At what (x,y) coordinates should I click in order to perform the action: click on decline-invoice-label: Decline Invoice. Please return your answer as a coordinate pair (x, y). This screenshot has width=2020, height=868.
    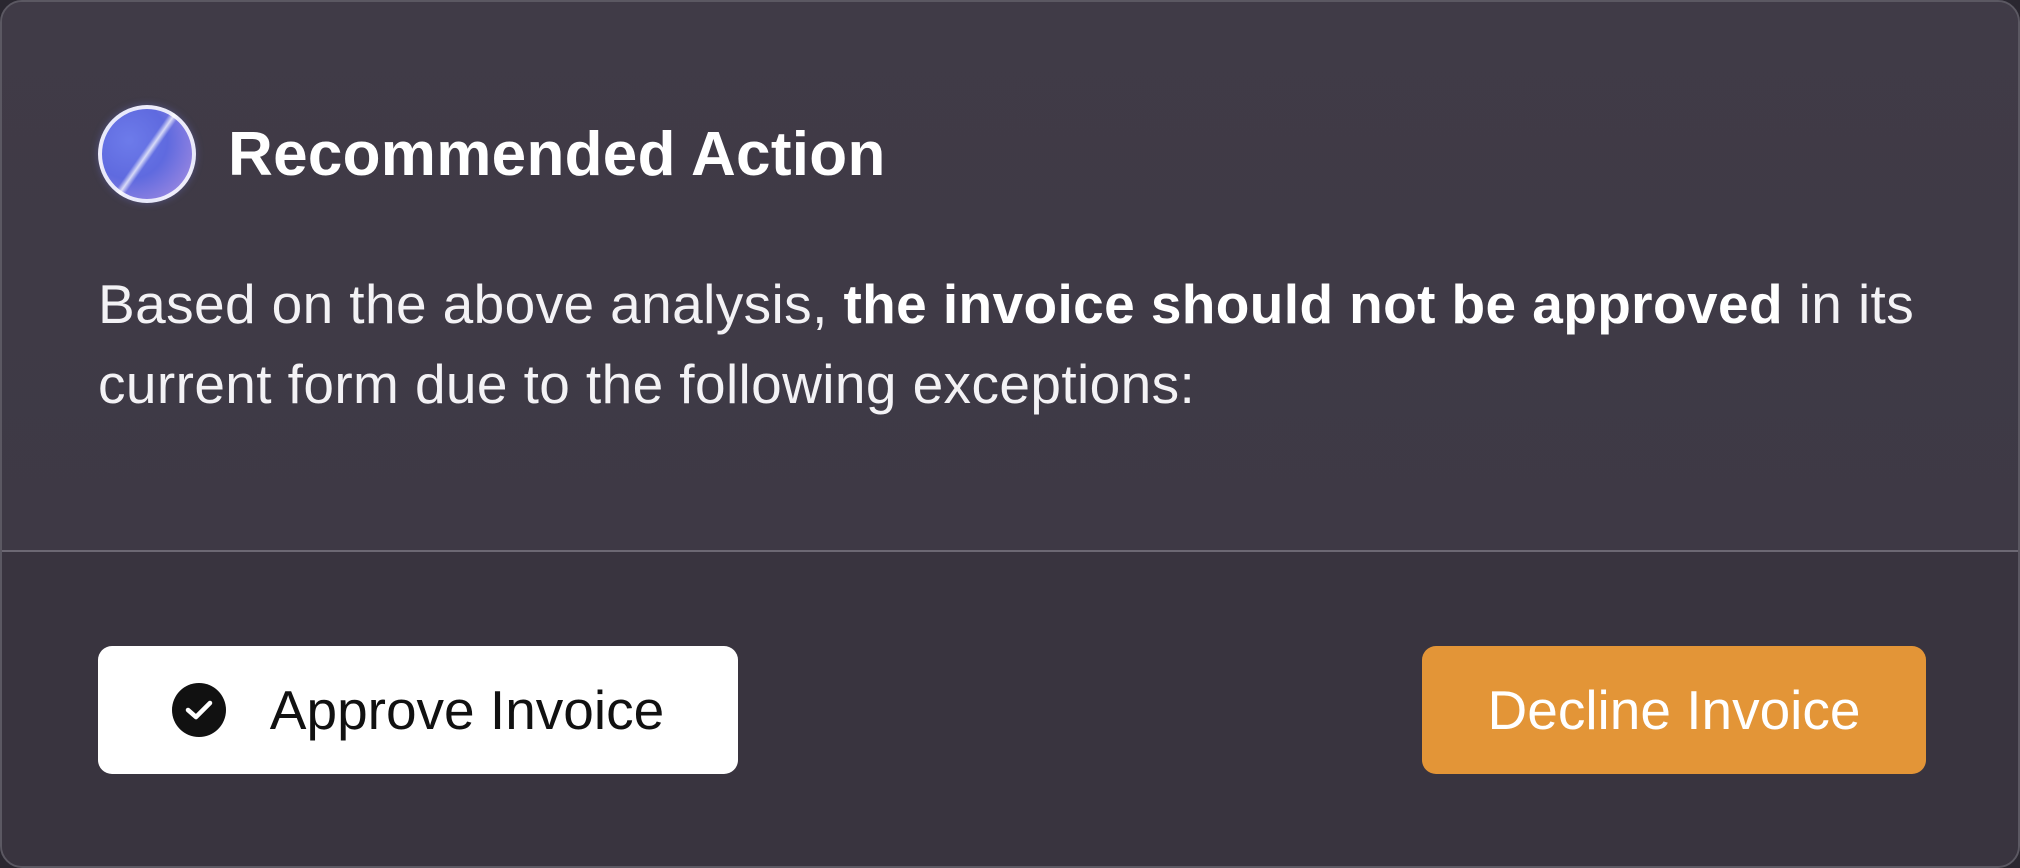
    Looking at the image, I should click on (1674, 710).